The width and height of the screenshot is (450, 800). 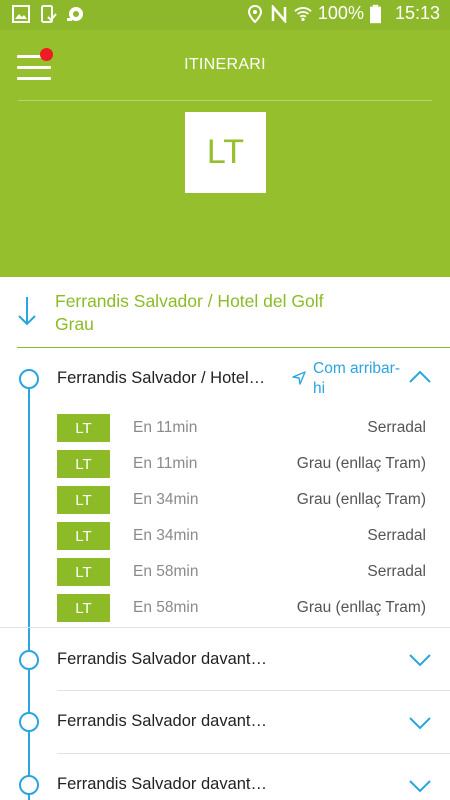 What do you see at coordinates (189, 313) in the screenshot?
I see `route-label: Ferrandis Salvador / Hotel del Golf Grau` at bounding box center [189, 313].